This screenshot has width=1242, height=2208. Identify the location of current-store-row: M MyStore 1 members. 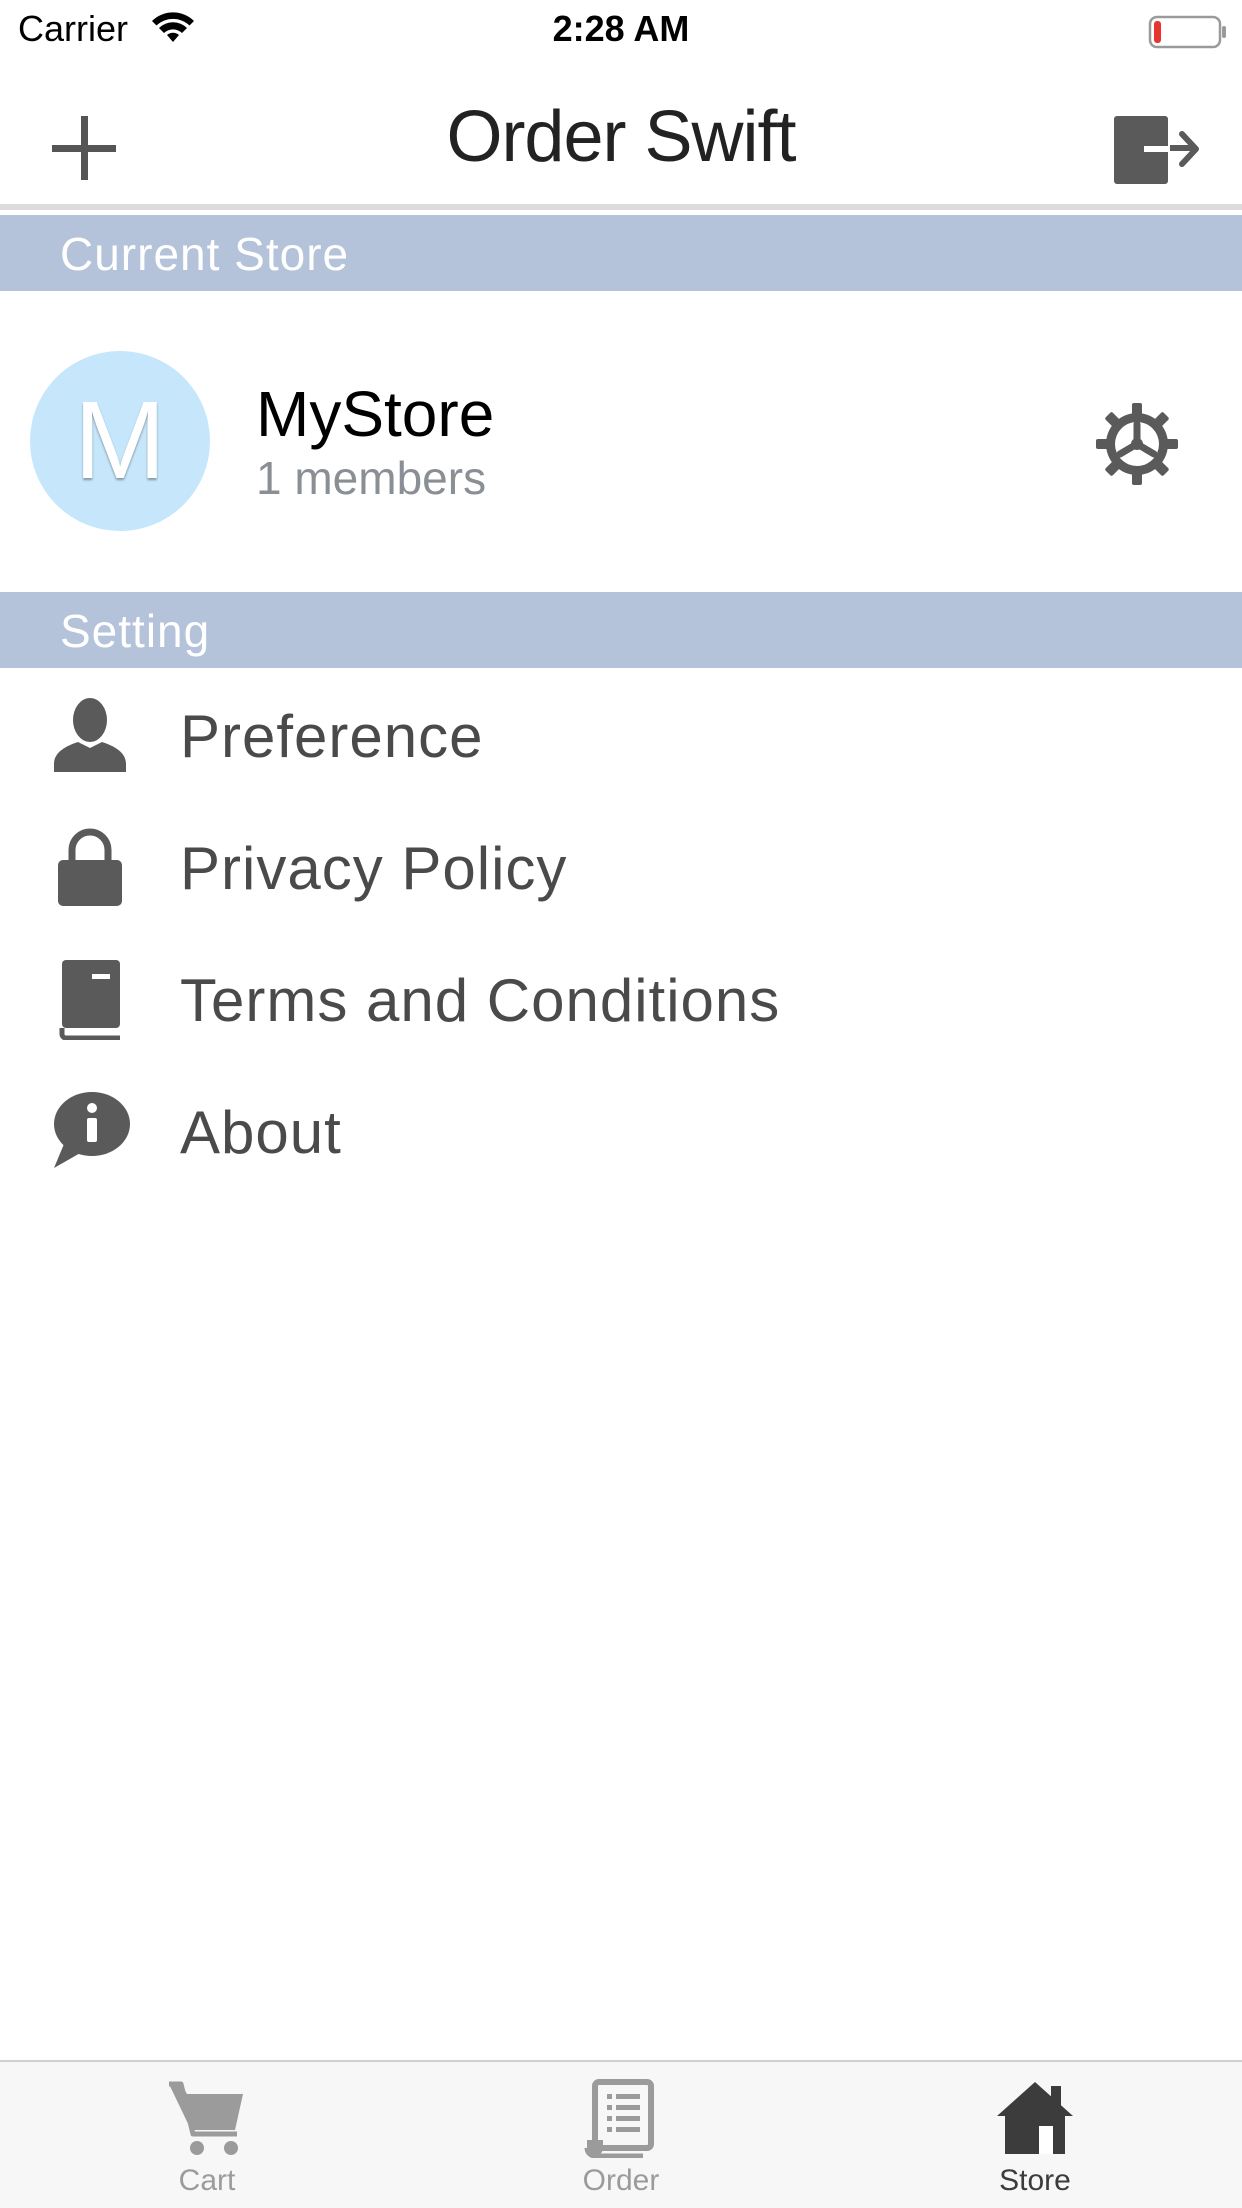
(621, 441).